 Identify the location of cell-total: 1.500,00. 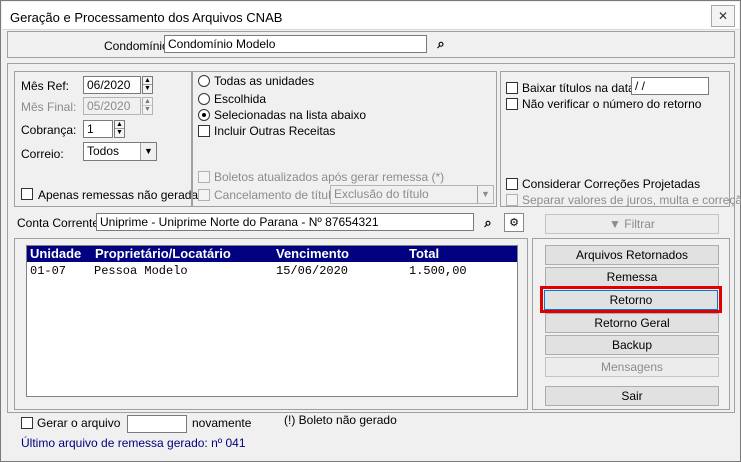
(438, 271).